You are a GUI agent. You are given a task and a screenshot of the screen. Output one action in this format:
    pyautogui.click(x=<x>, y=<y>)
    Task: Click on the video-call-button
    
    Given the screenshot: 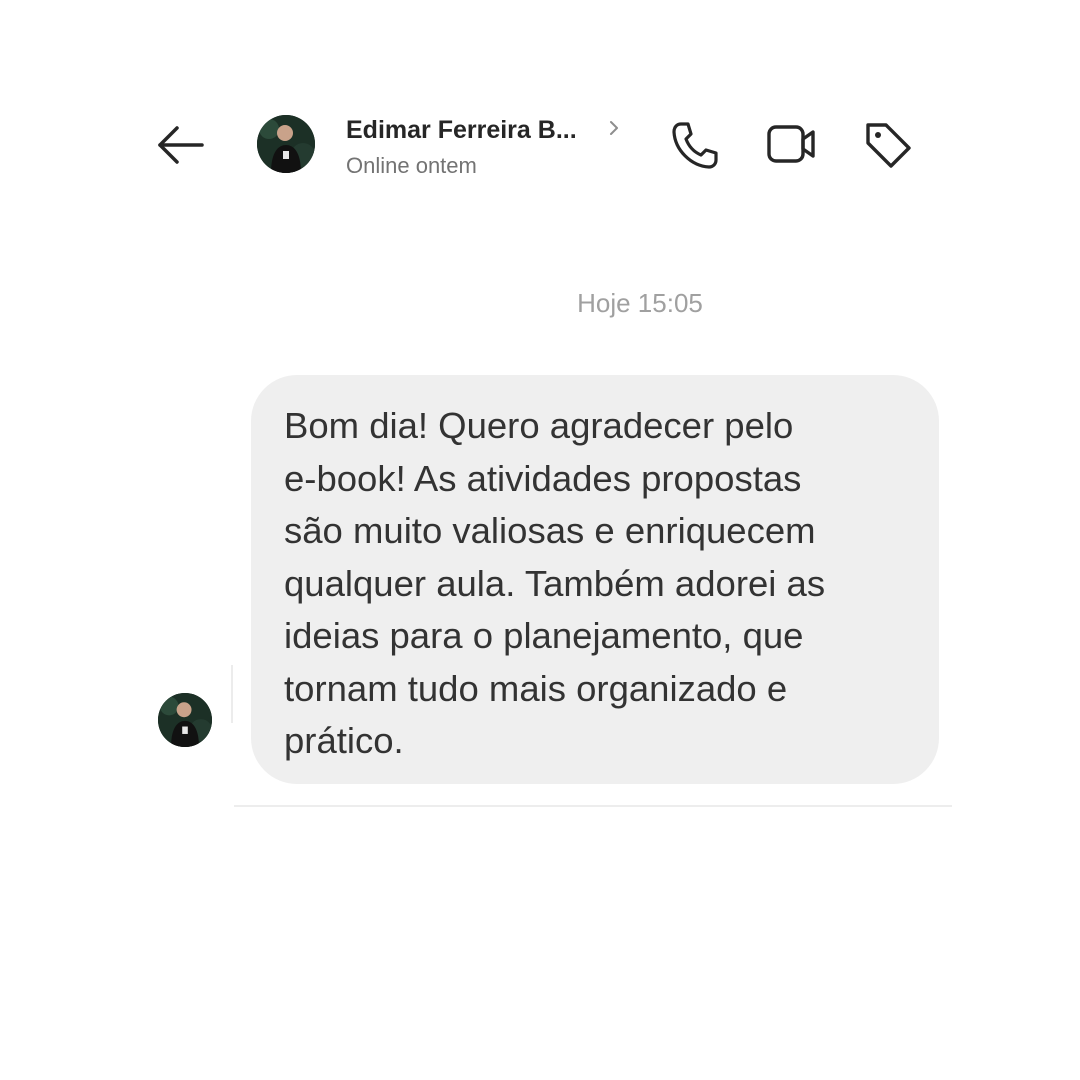 What is the action you would take?
    pyautogui.click(x=792, y=145)
    